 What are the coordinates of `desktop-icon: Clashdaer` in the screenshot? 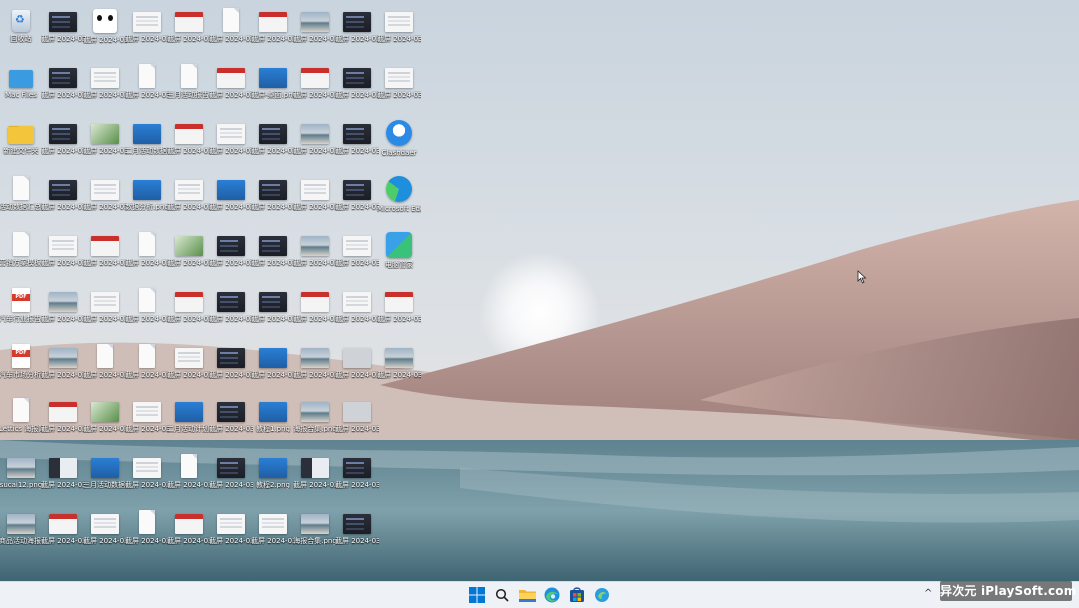 It's located at (399, 142).